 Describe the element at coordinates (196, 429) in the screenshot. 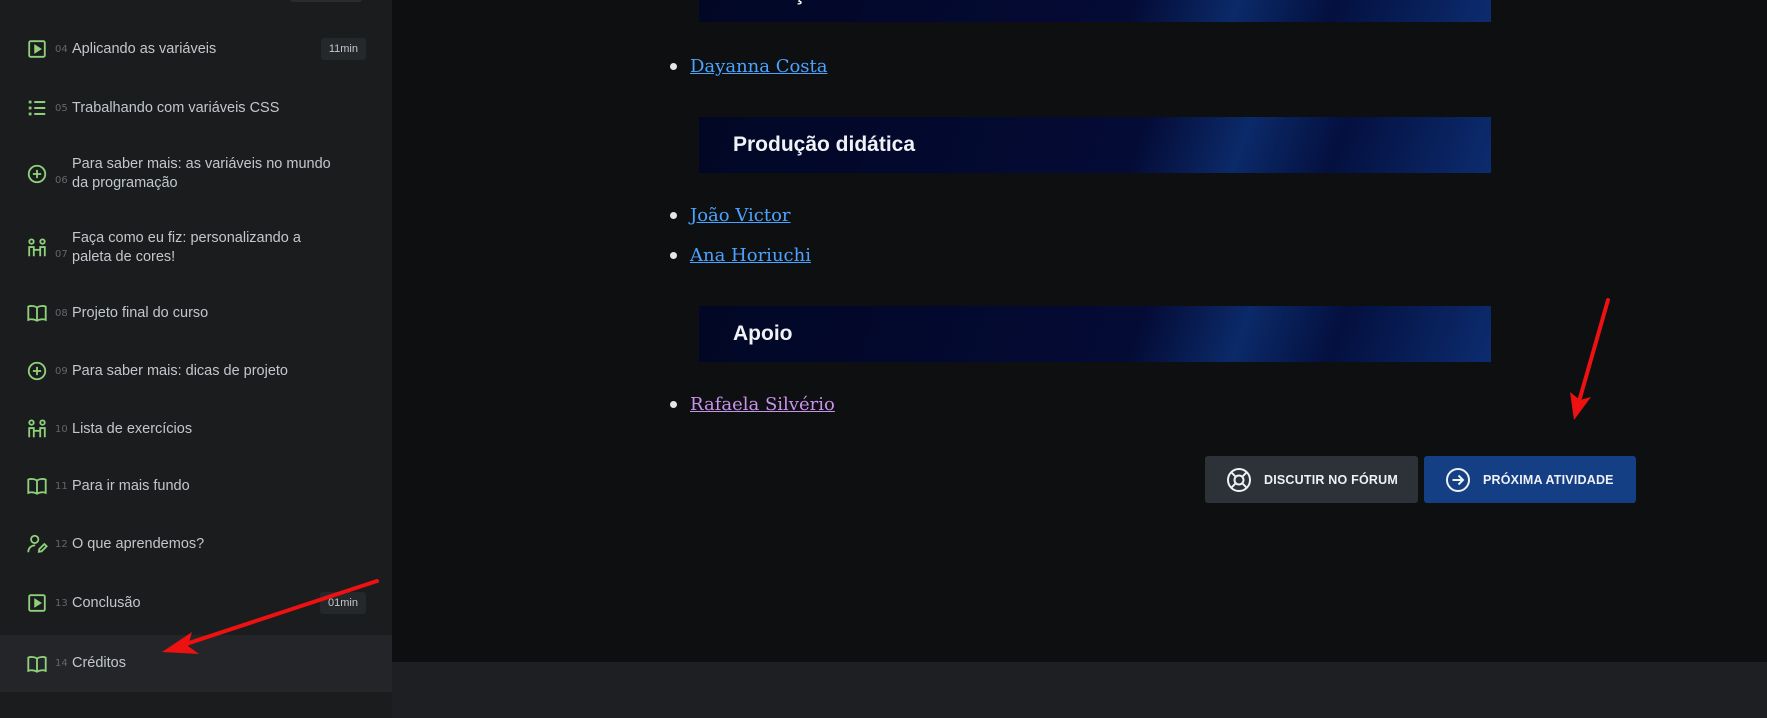

I see `sidebar-item-lista-exercicios: 10 Lista de exercícios` at that location.